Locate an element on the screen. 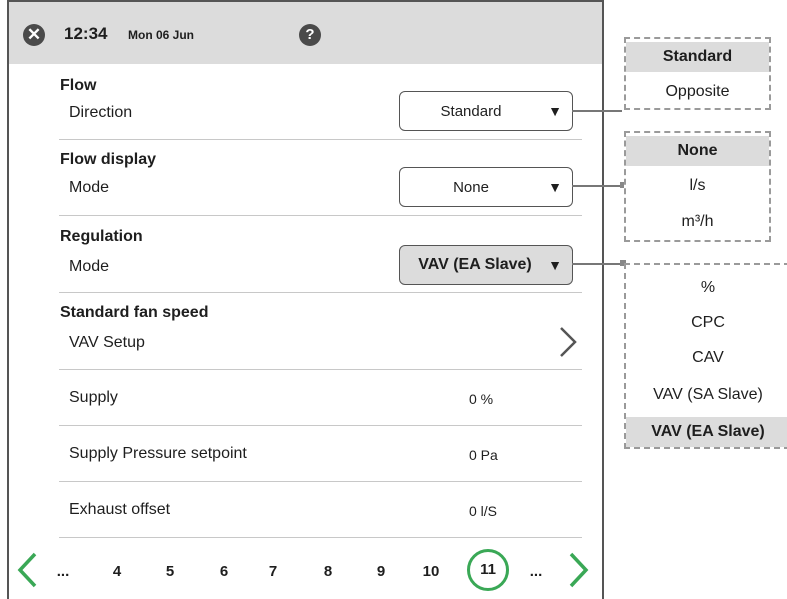 This screenshot has width=787, height=599. chevron-left-icon is located at coordinates (28, 570).